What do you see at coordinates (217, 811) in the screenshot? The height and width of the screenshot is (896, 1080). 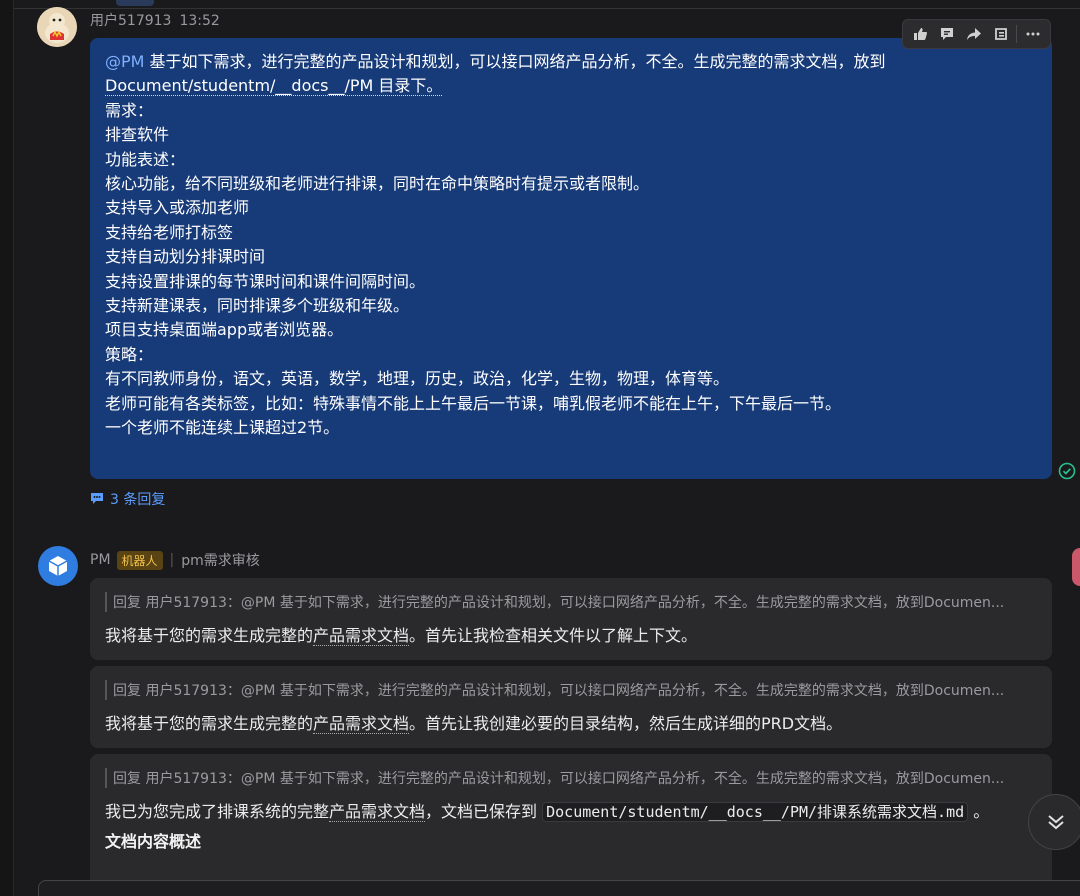 I see `reply-text-part: 我已为您完成了排课系统的完整` at bounding box center [217, 811].